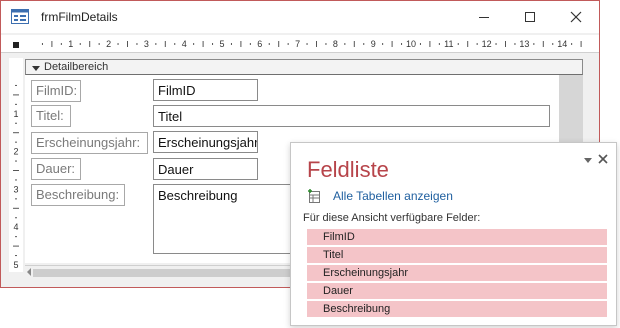 The image size is (620, 328). What do you see at coordinates (20, 16) in the screenshot?
I see `form-icon` at bounding box center [20, 16].